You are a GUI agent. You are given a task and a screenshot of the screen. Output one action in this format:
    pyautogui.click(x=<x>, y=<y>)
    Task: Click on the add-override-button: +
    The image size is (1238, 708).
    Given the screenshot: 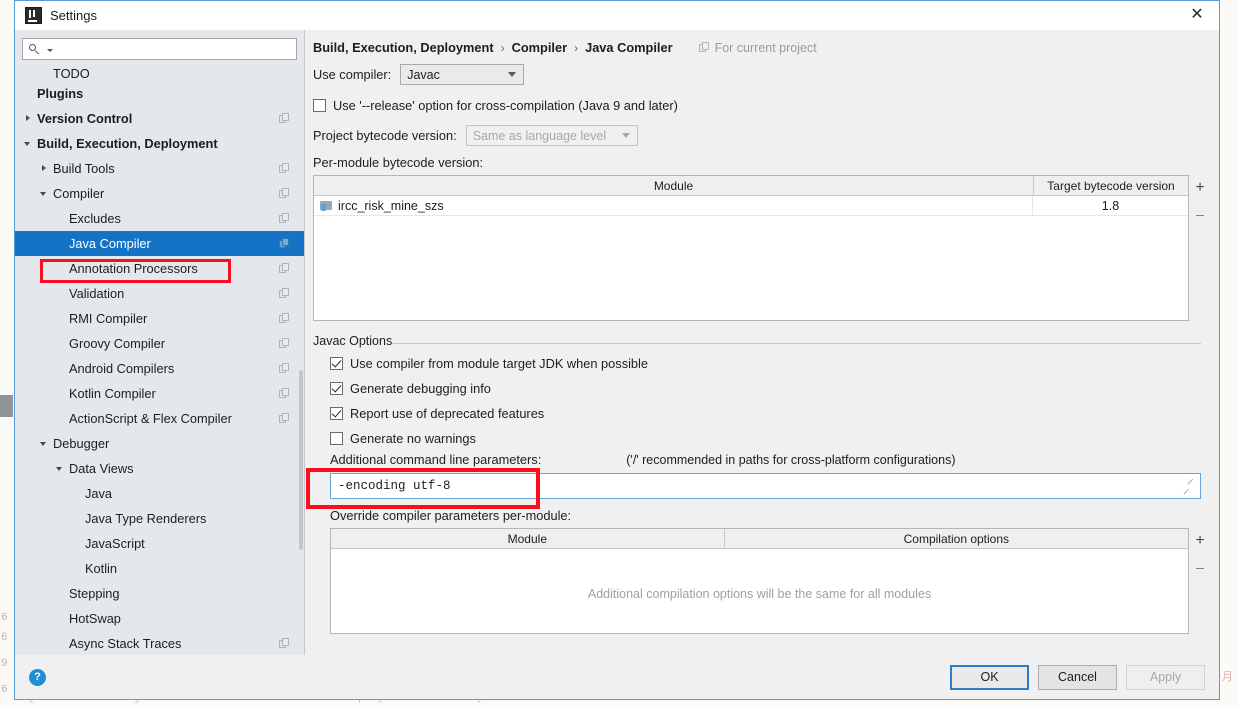 What is the action you would take?
    pyautogui.click(x=1200, y=541)
    